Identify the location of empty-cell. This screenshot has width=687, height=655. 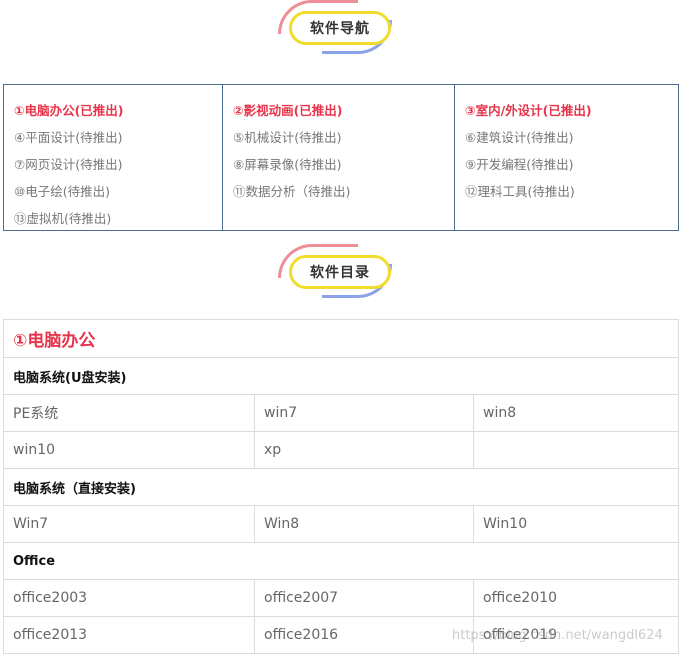
(576, 450).